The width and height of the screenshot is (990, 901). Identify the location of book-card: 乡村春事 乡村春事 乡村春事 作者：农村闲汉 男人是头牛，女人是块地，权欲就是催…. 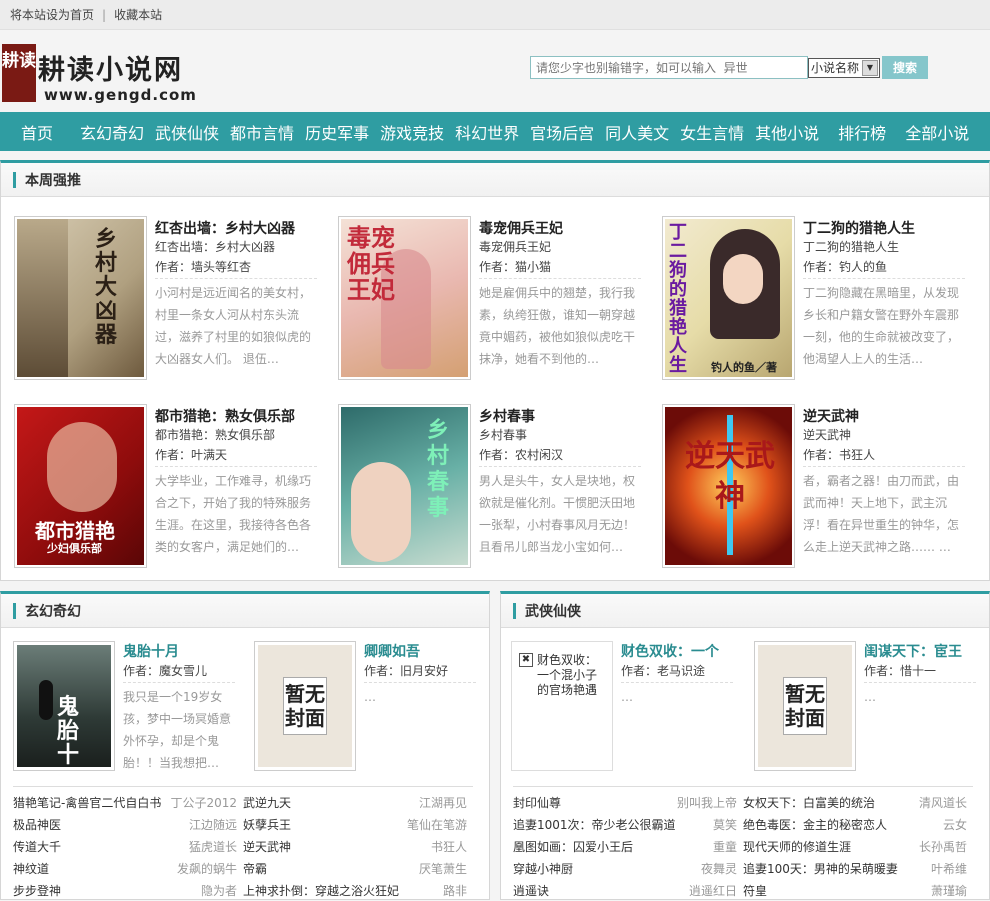
(493, 491).